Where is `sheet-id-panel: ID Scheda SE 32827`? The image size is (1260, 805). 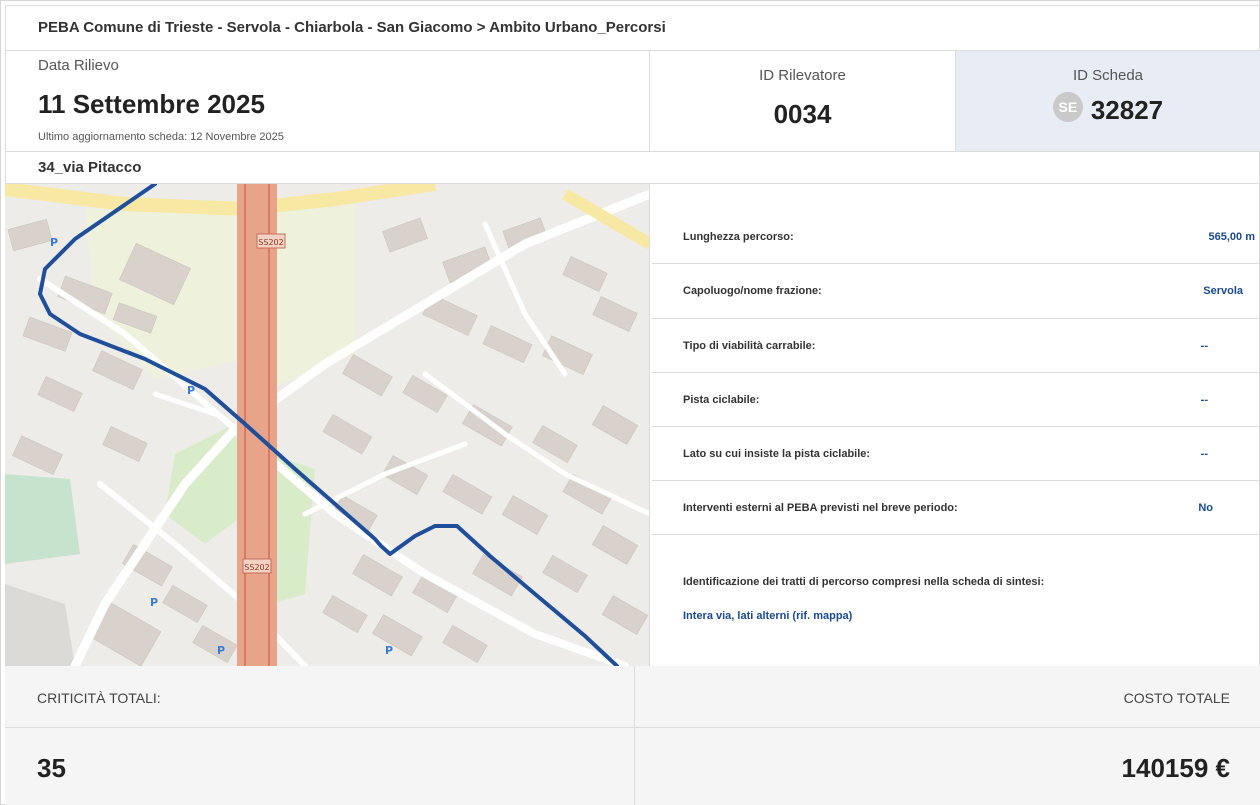
sheet-id-panel: ID Scheda SE 32827 is located at coordinates (1108, 101).